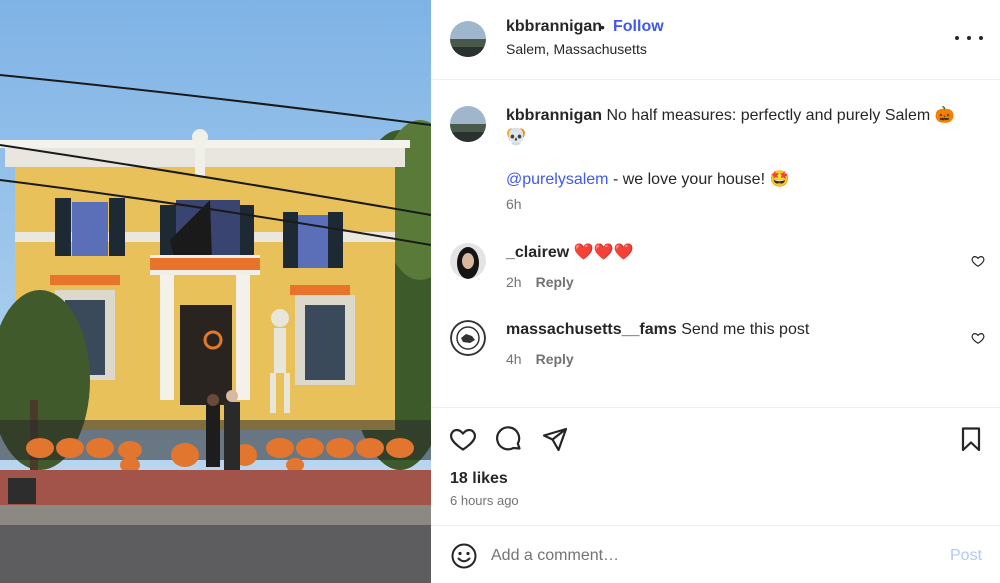  What do you see at coordinates (711, 556) in the screenshot?
I see `comment-input` at bounding box center [711, 556].